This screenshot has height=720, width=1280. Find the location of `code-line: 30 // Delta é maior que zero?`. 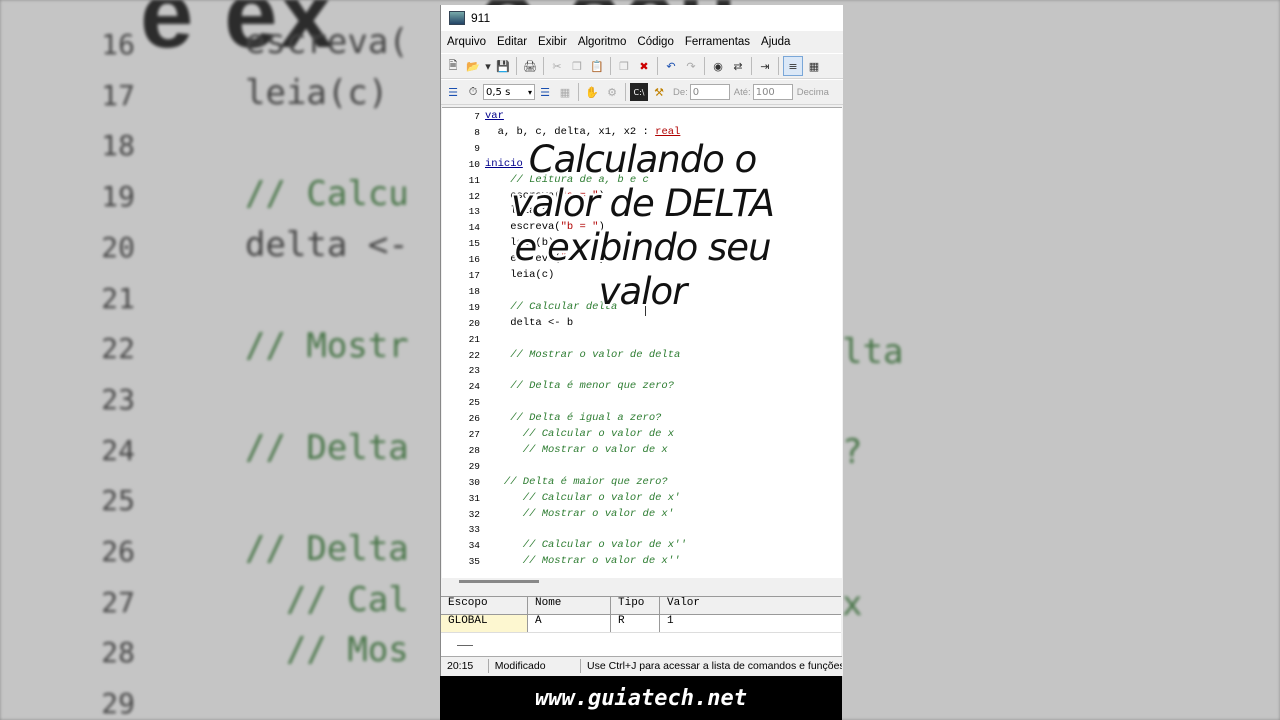

code-line: 30 // Delta é maior que zero? is located at coordinates (642, 484).